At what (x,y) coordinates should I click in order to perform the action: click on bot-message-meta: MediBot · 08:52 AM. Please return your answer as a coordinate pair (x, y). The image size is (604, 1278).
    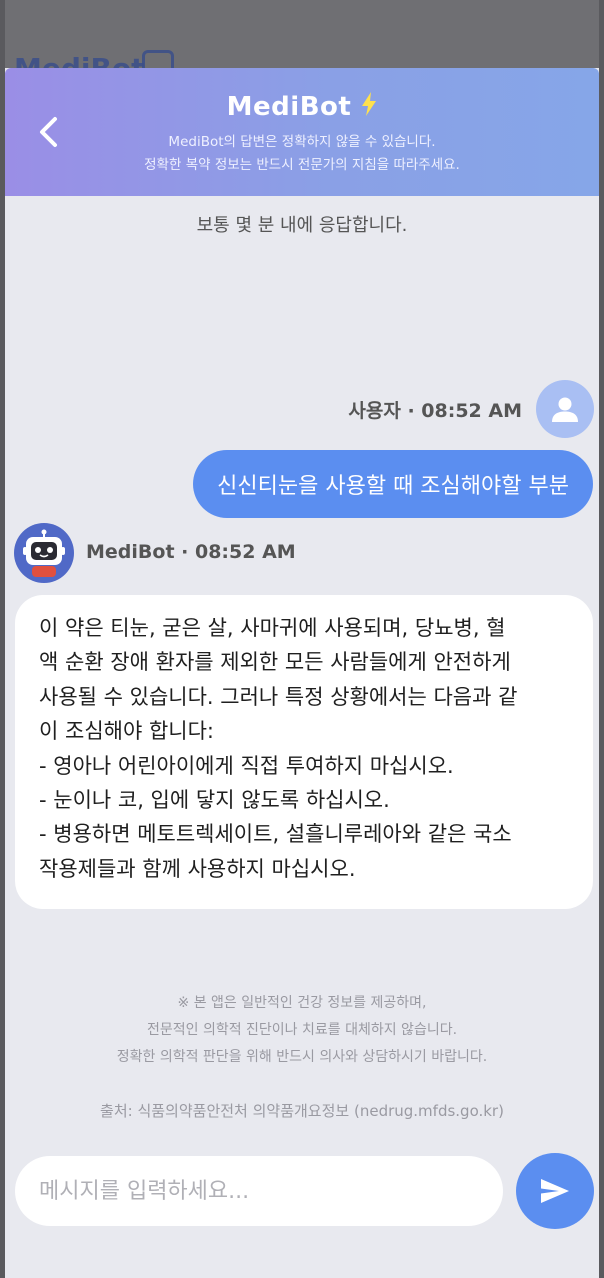
    Looking at the image, I should click on (191, 552).